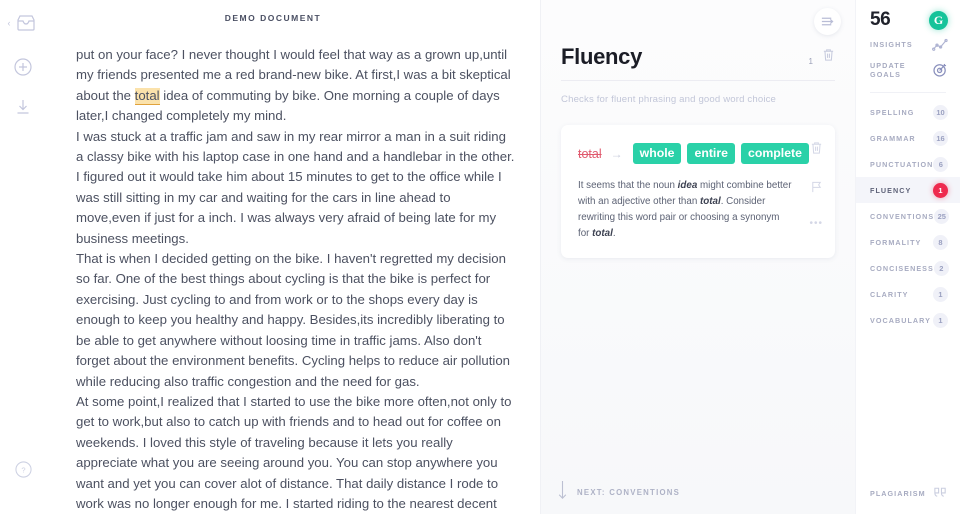 The height and width of the screenshot is (514, 960). Describe the element at coordinates (365, 340) in the screenshot. I see `text-run: time in traffic jams.` at that location.